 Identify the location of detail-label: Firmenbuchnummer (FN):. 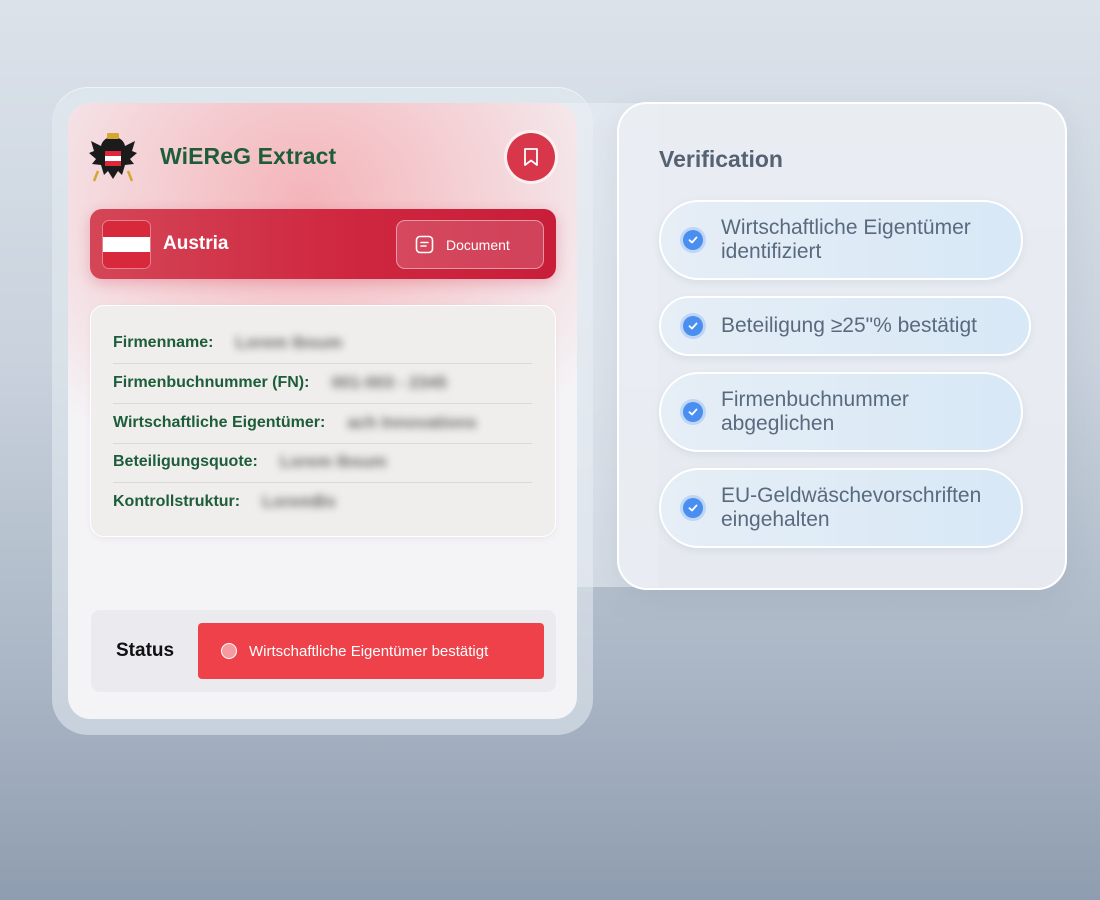
(211, 382).